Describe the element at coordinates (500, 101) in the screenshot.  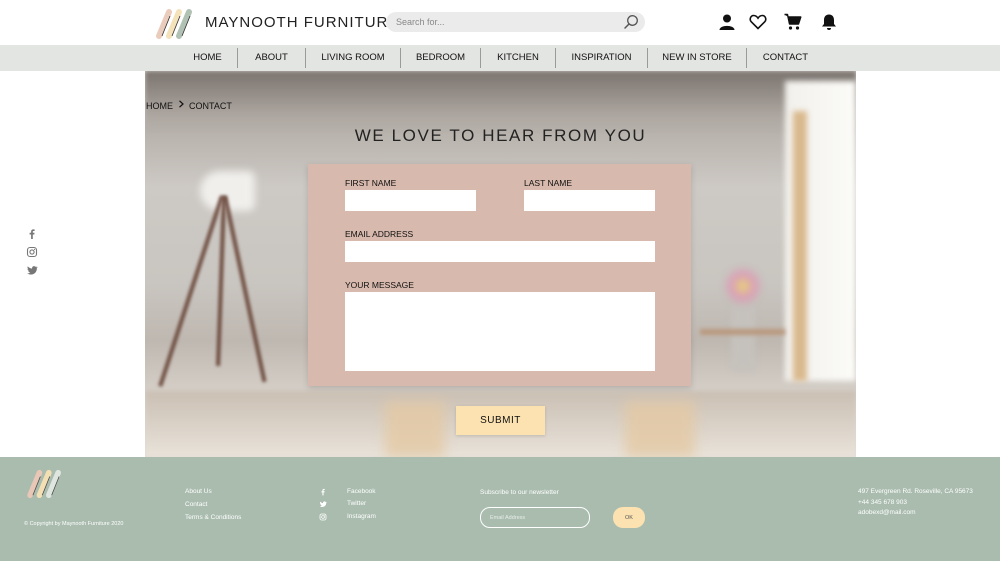
I see `hero-ceiling` at that location.